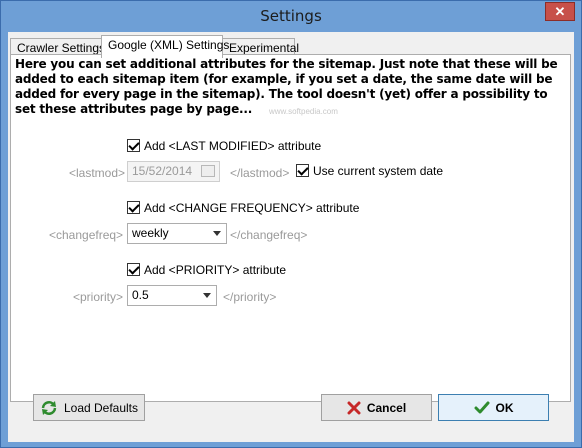 The width and height of the screenshot is (582, 448). I want to click on window-title: Settings, so click(291, 16).